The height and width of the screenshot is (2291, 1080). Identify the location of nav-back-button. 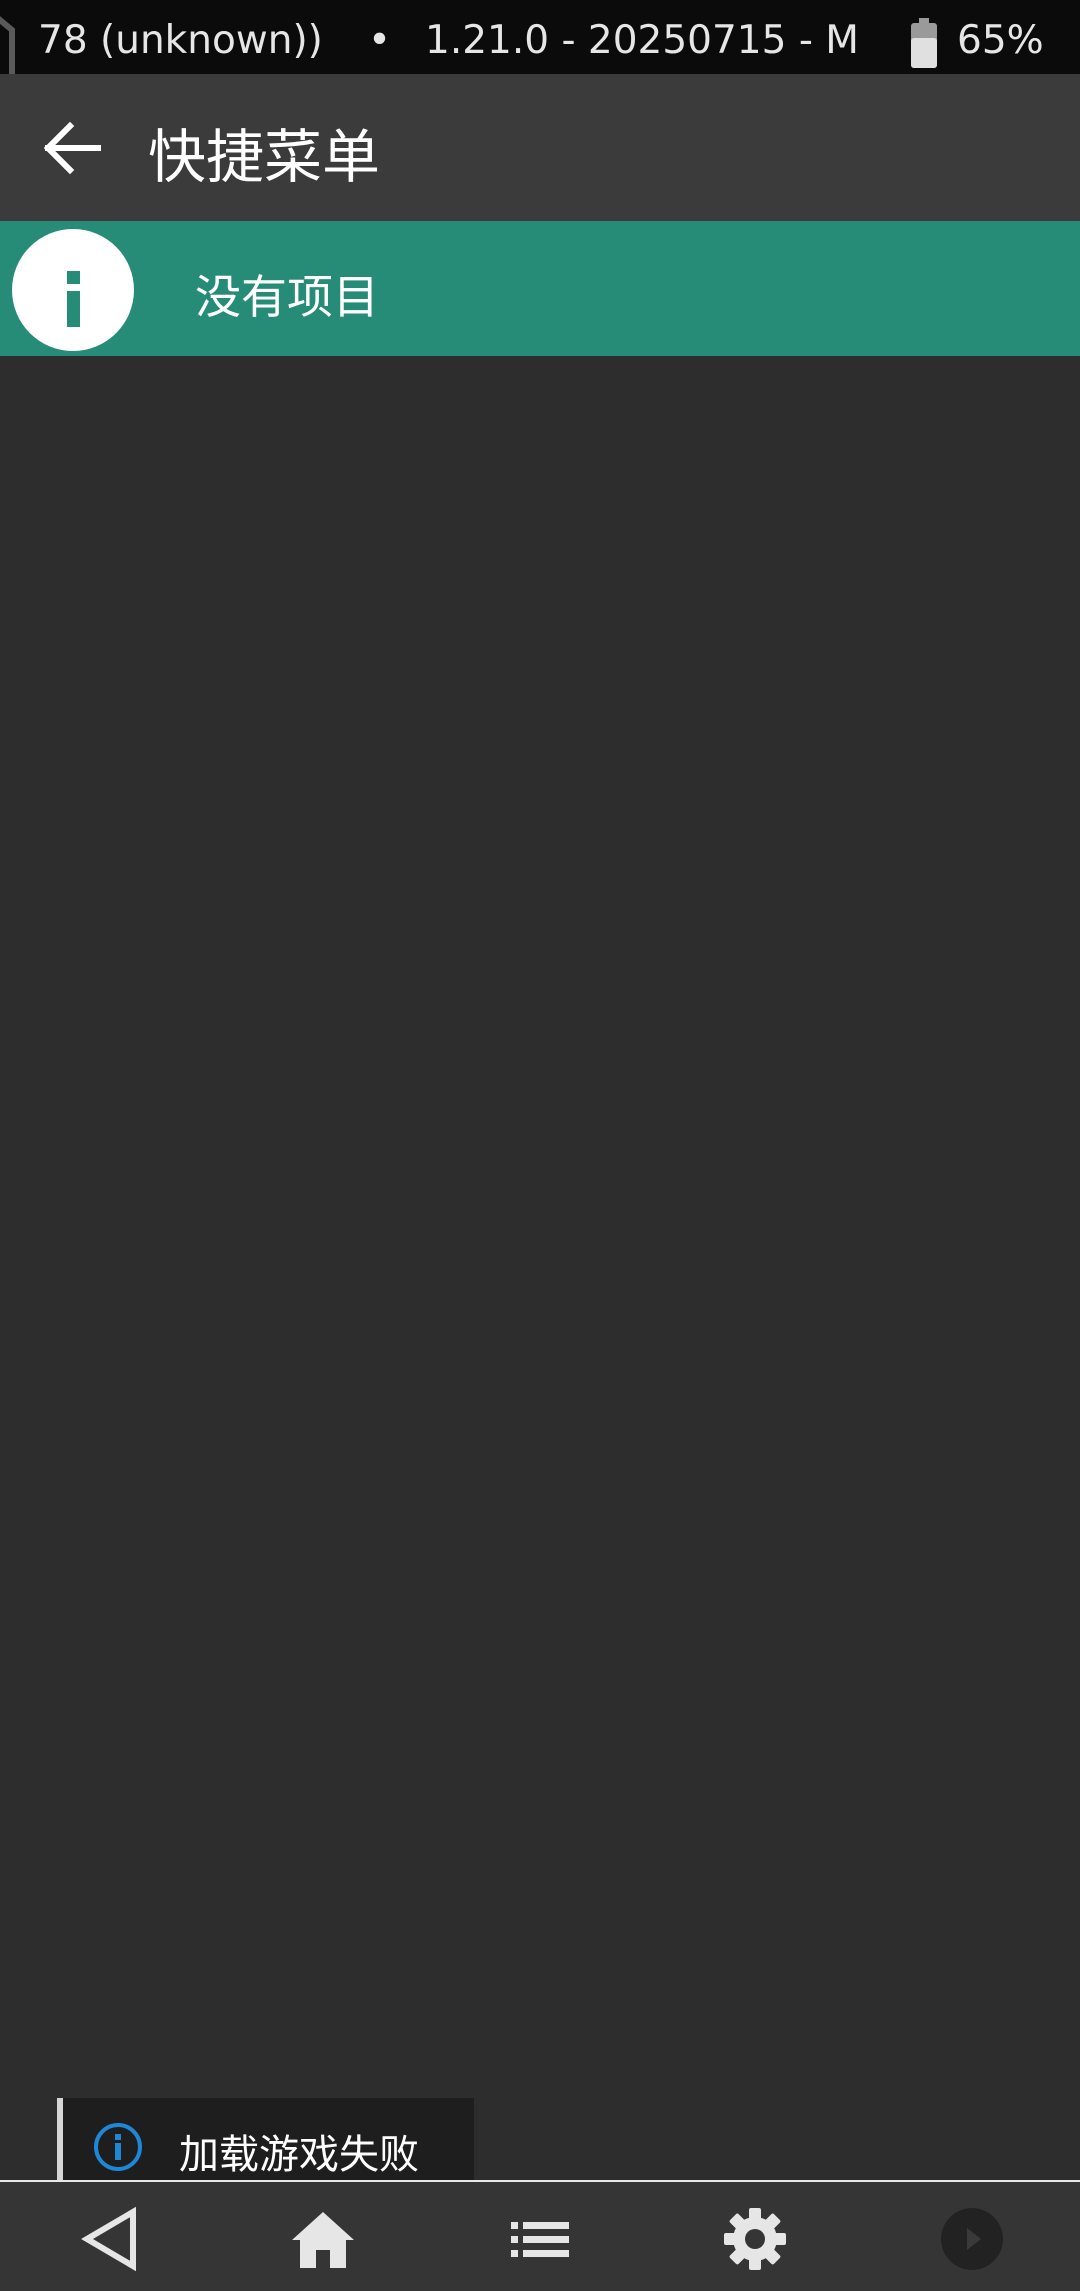
(110, 2239).